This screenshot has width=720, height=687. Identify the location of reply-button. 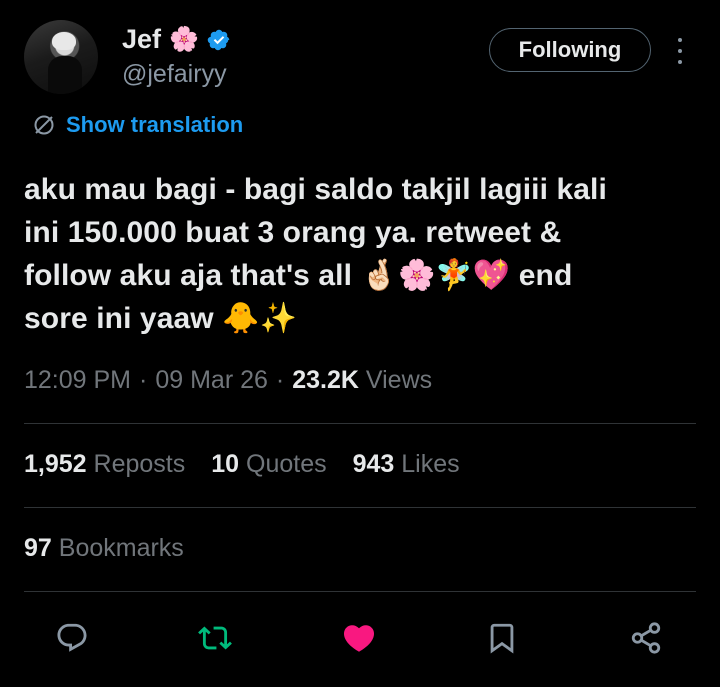
(72, 638).